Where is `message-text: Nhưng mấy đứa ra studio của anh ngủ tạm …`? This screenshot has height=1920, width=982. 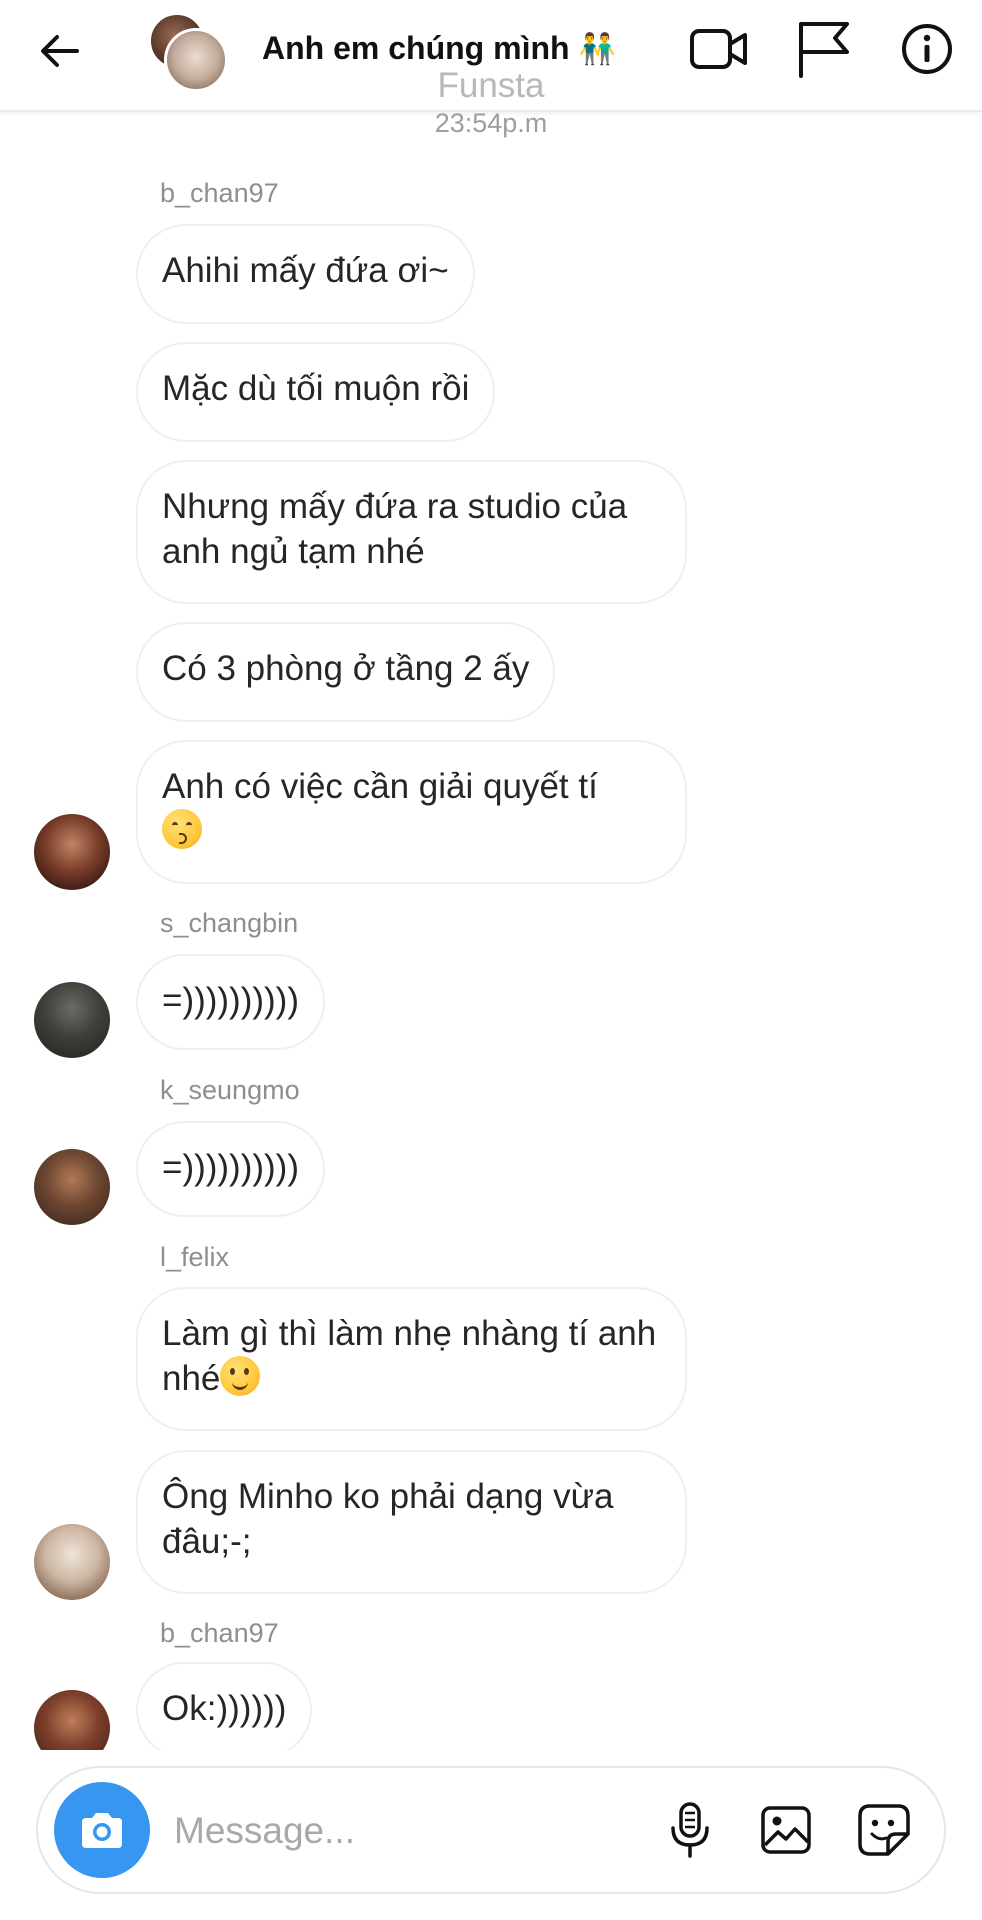 message-text: Nhưng mấy đứa ra studio của anh ngủ tạm … is located at coordinates (395, 529).